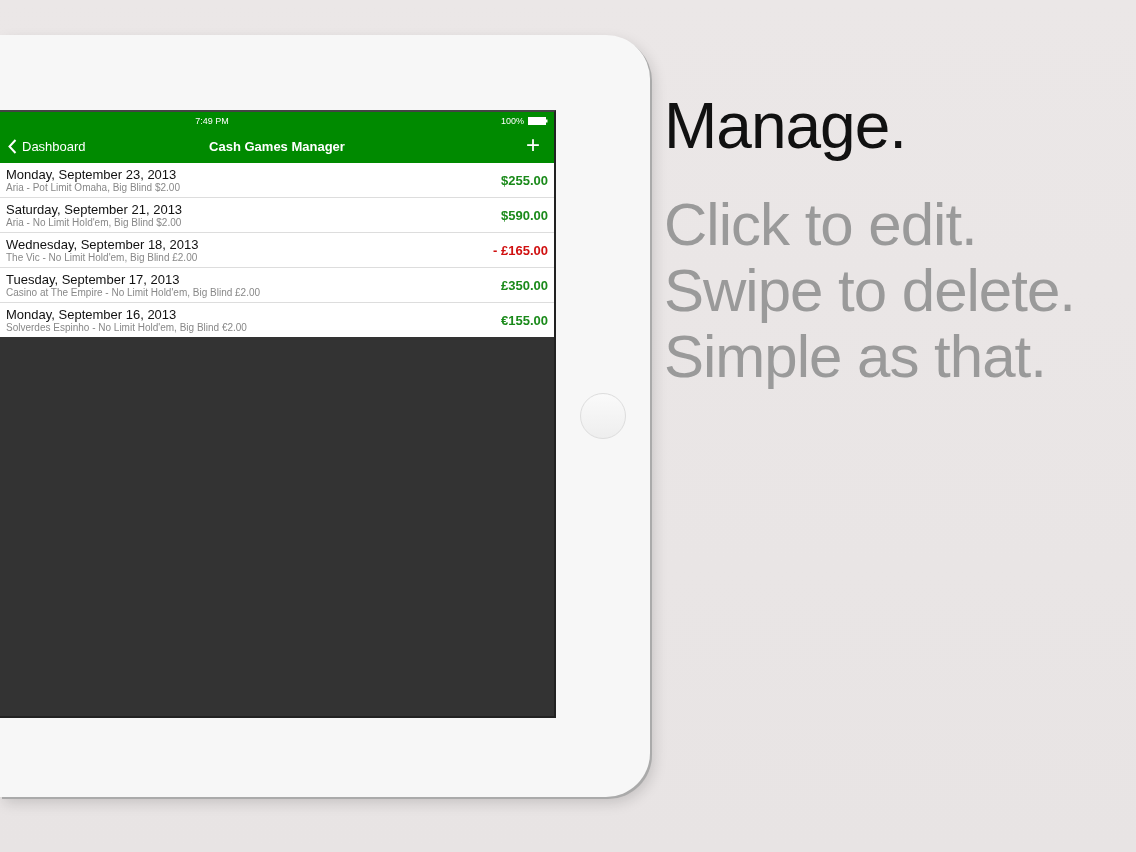 The height and width of the screenshot is (852, 1136). Describe the element at coordinates (102, 244) in the screenshot. I see `session-date: Wednesday, September 18, 2013` at that location.